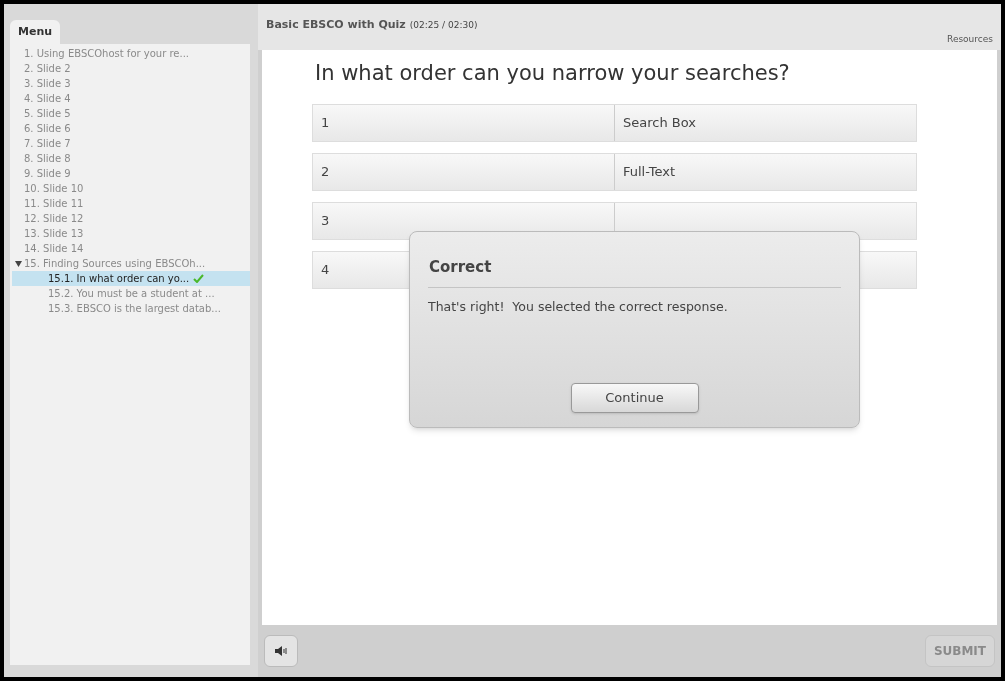 This screenshot has height=681, width=1005. Describe the element at coordinates (131, 188) in the screenshot. I see `menu-item: 10. Slide 10` at that location.